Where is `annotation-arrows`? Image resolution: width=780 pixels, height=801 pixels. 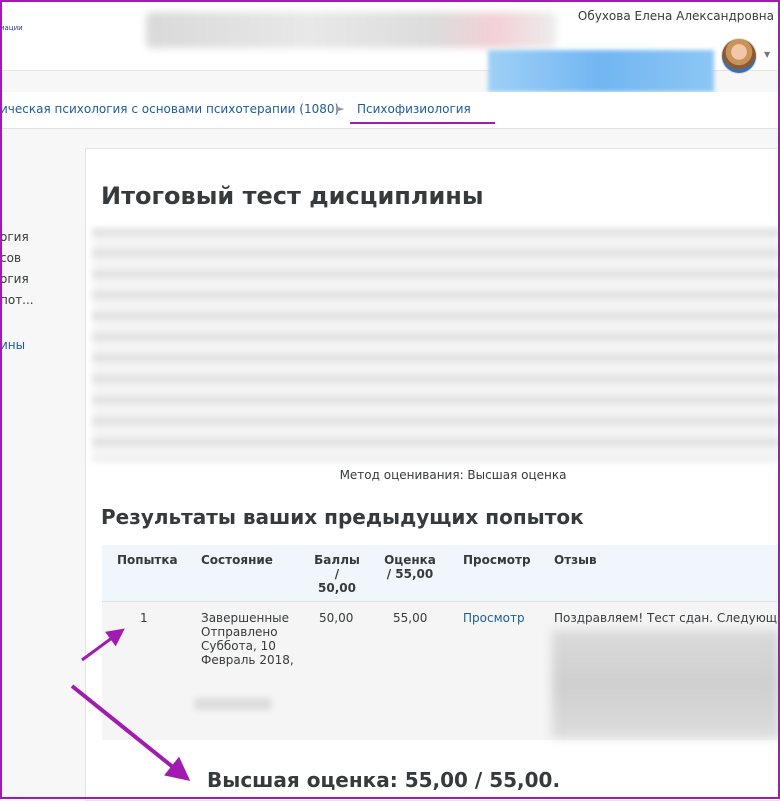 annotation-arrows is located at coordinates (130, 705).